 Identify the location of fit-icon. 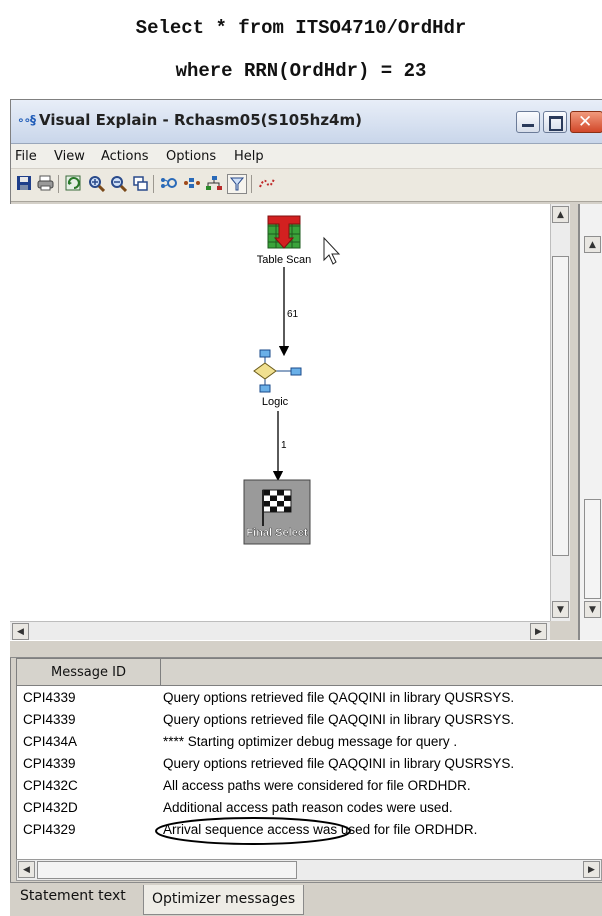
(140, 183).